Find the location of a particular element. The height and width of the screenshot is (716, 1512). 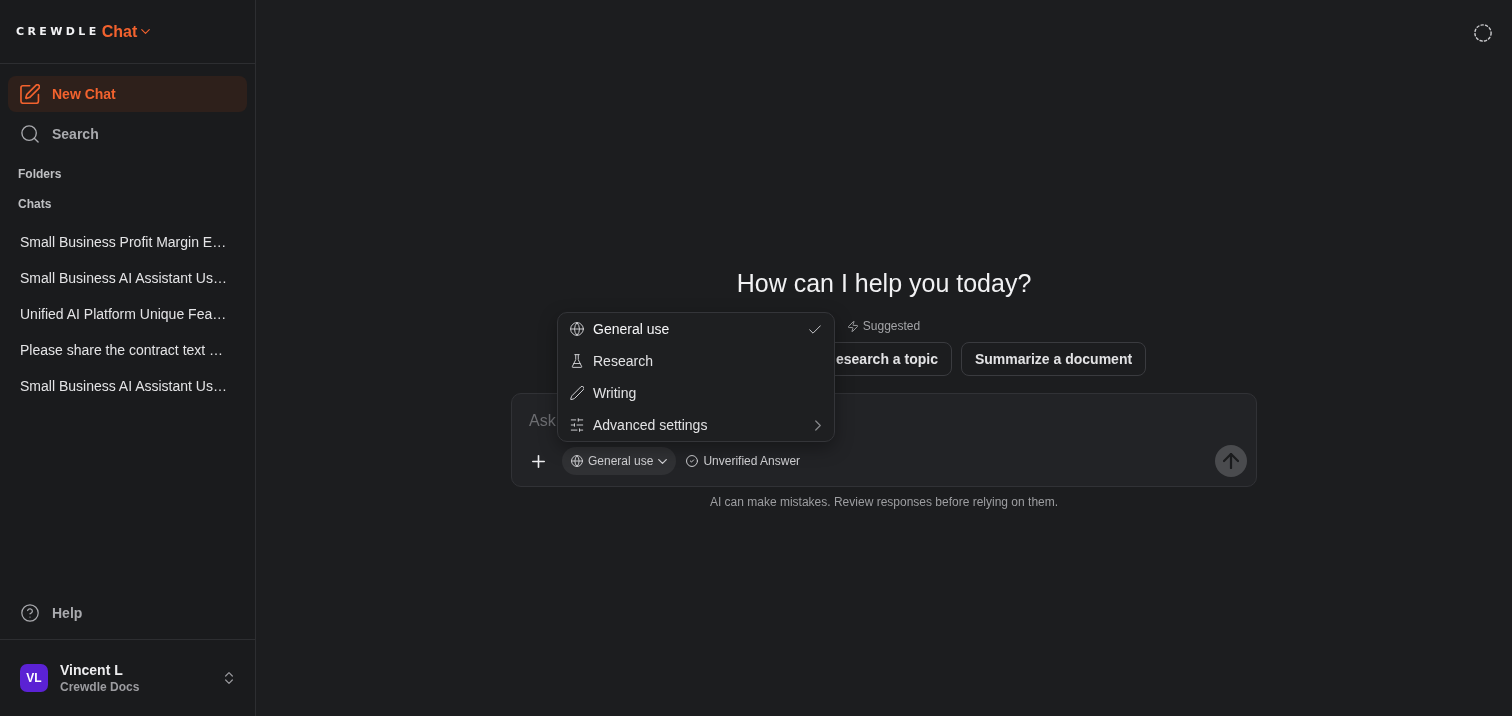

verification-toggle: Unverified Answer is located at coordinates (743, 461).